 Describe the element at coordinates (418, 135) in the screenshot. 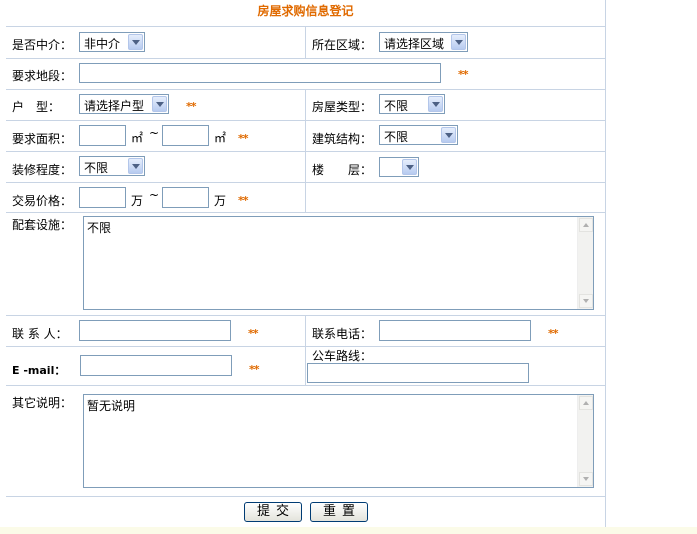

I see `structure-select: 不限` at that location.